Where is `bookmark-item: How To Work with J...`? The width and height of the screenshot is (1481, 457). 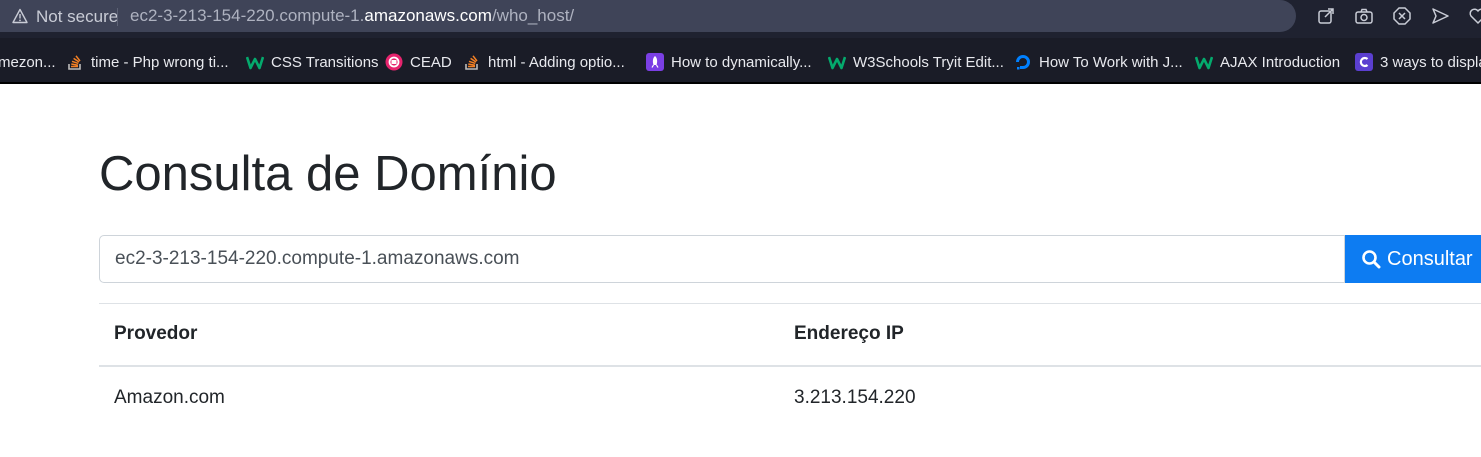
bookmark-item: How To Work with J... is located at coordinates (1098, 62).